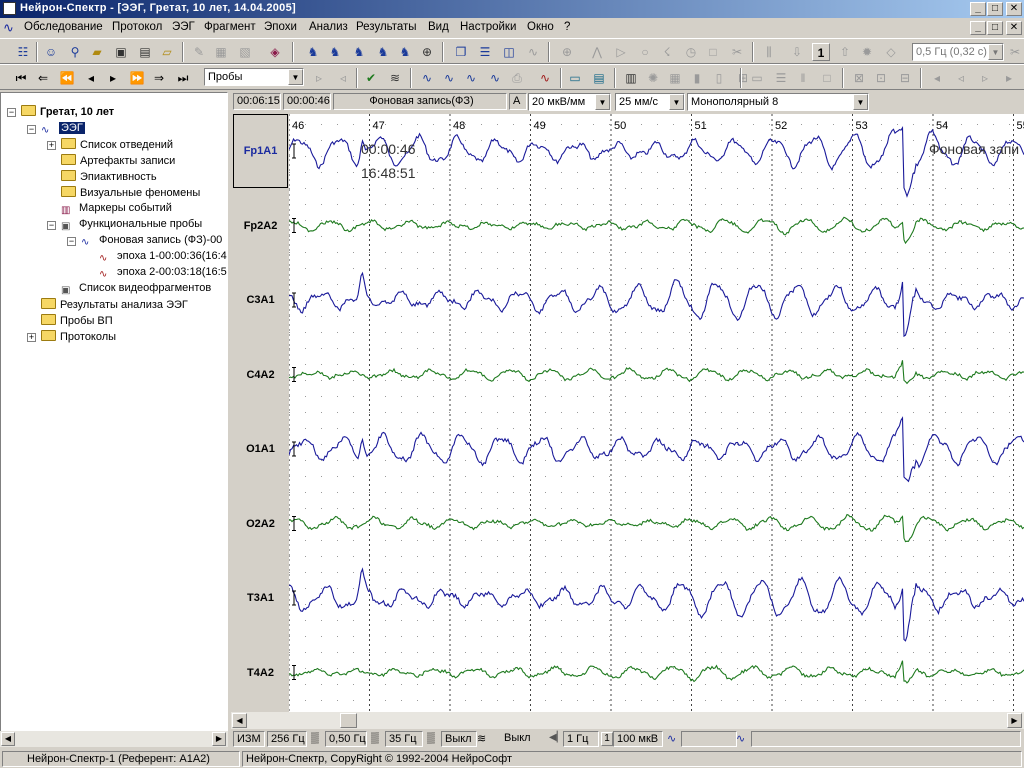  What do you see at coordinates (631, 78) in the screenshot?
I see `document-icon: ▥` at bounding box center [631, 78].